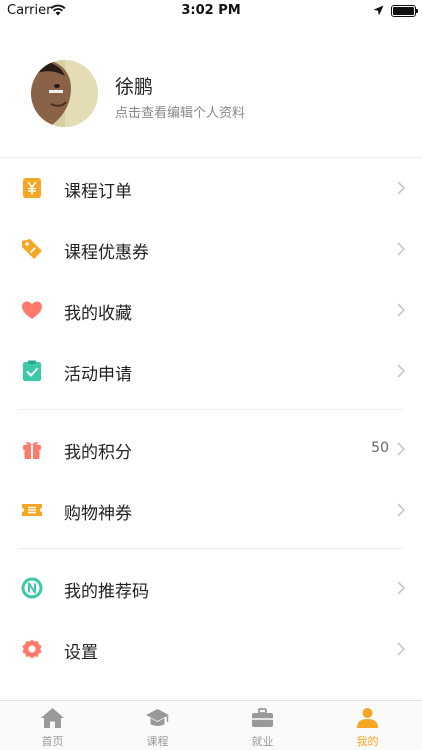 Image resolution: width=422 pixels, height=750 pixels. I want to click on heart-icon, so click(32, 310).